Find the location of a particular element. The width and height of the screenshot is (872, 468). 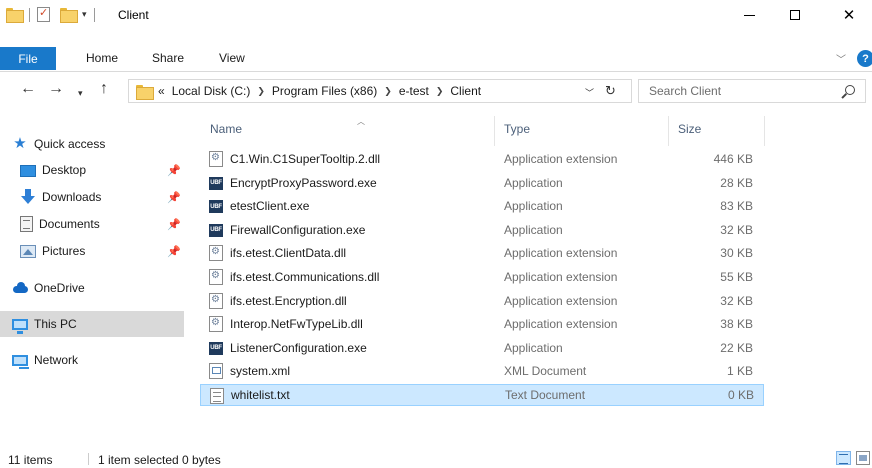

up-button: ↑ is located at coordinates (104, 89).